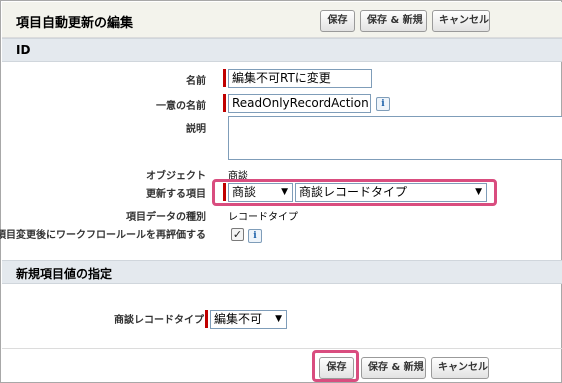  Describe the element at coordinates (176, 176) in the screenshot. I see `object-label: オブジェクト` at that location.